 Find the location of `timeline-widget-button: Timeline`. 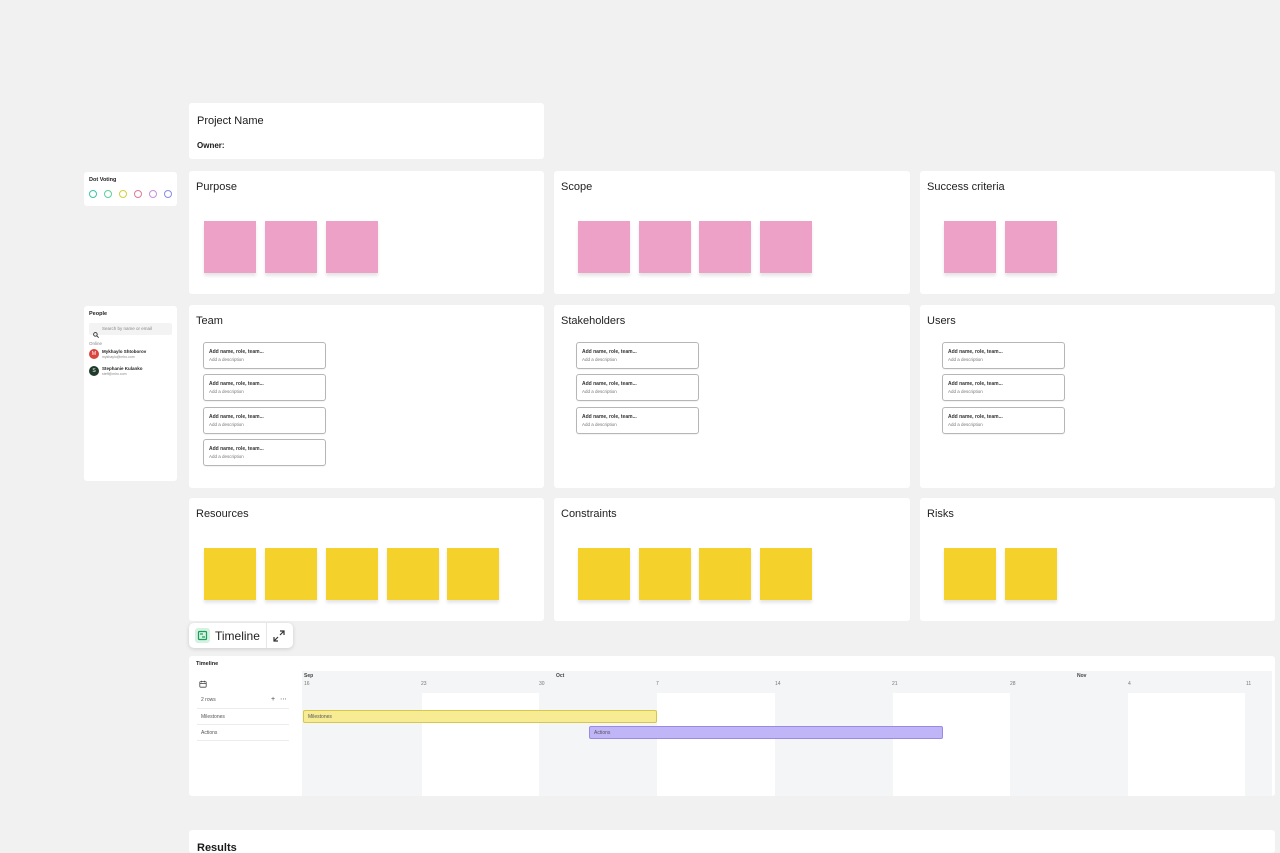

timeline-widget-button: Timeline is located at coordinates (228, 635).